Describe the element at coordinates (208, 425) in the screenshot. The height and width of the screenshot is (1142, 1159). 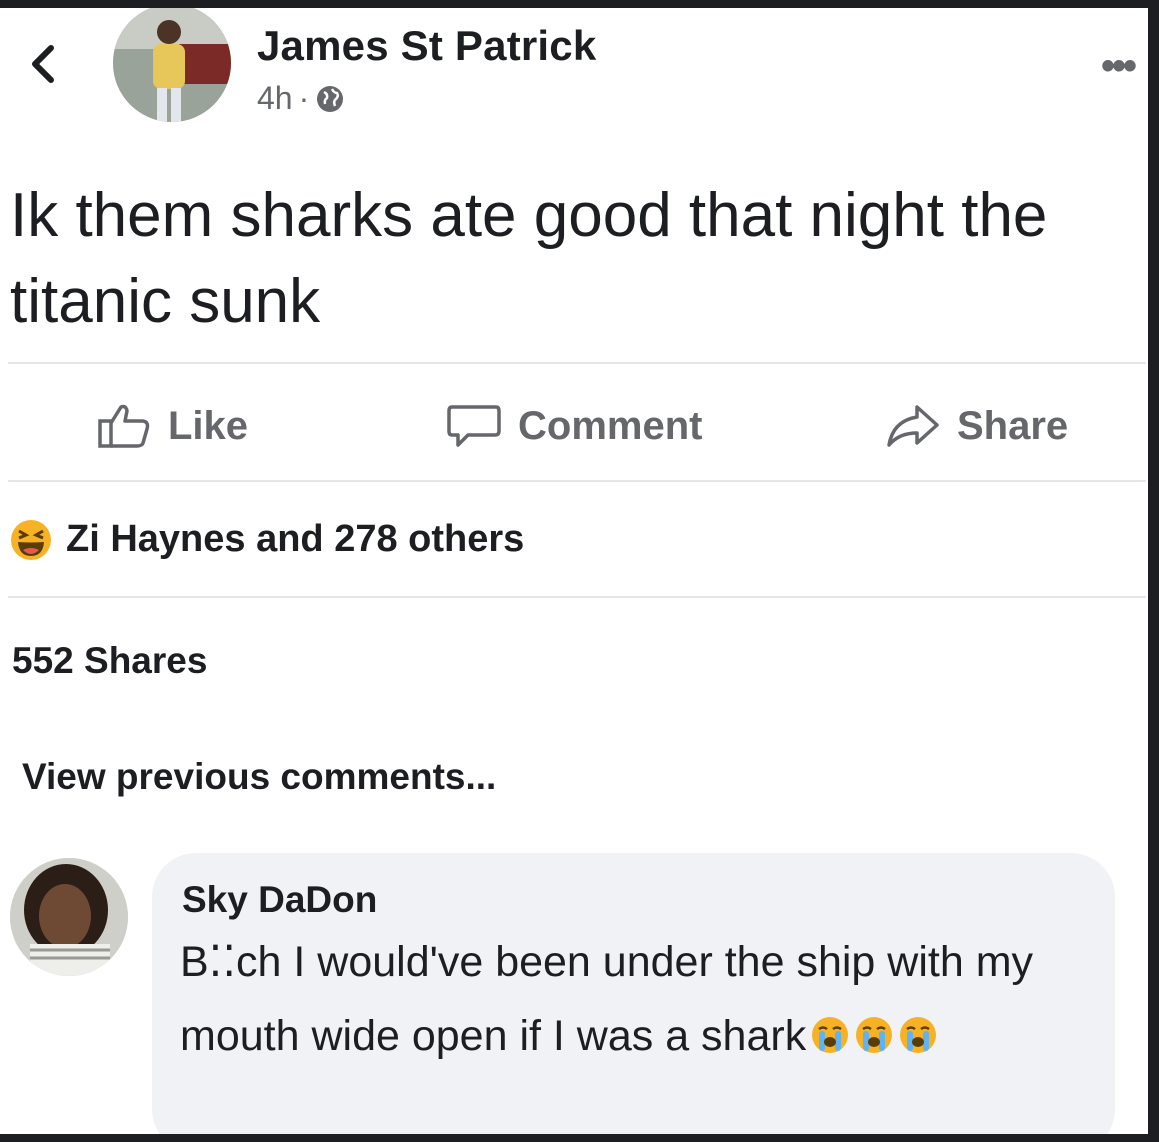
I see `like-label: Like` at that location.